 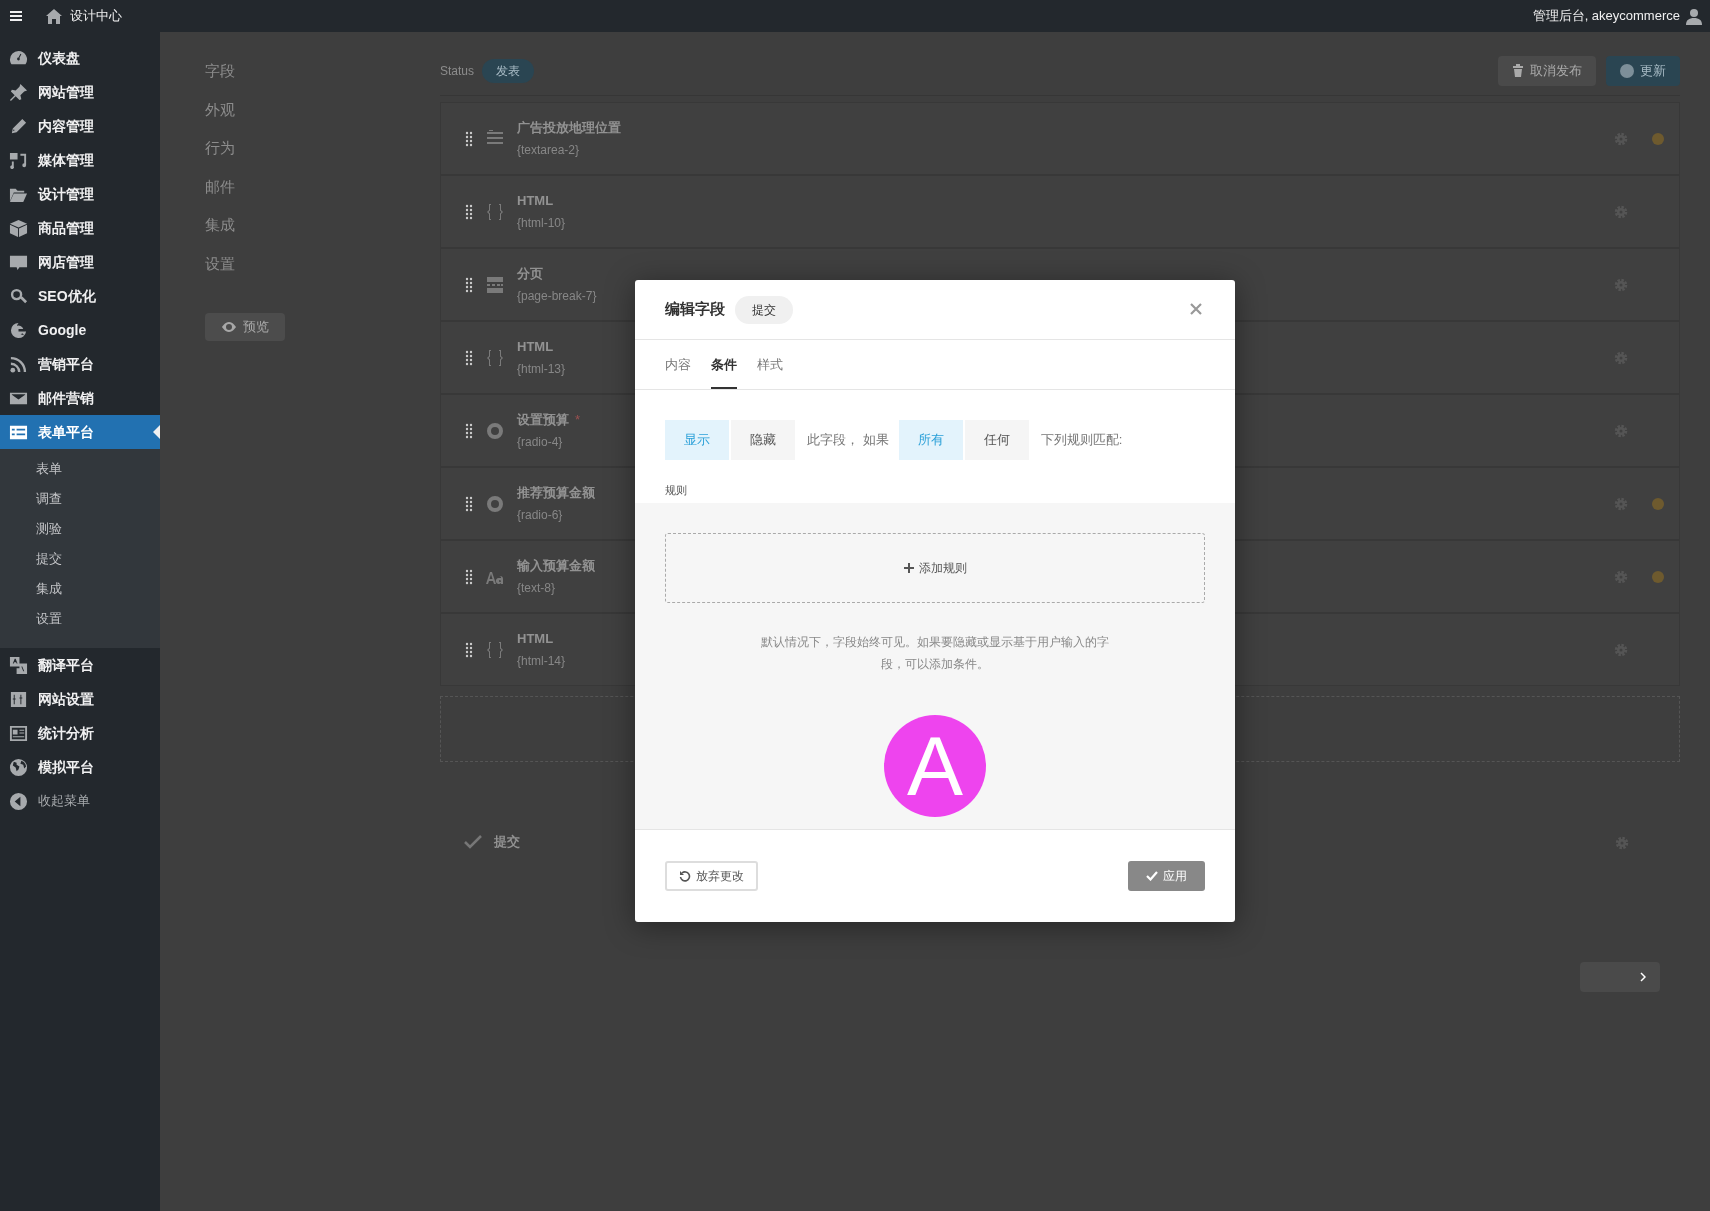 What do you see at coordinates (578, 419) in the screenshot?
I see `required-mark: *` at bounding box center [578, 419].